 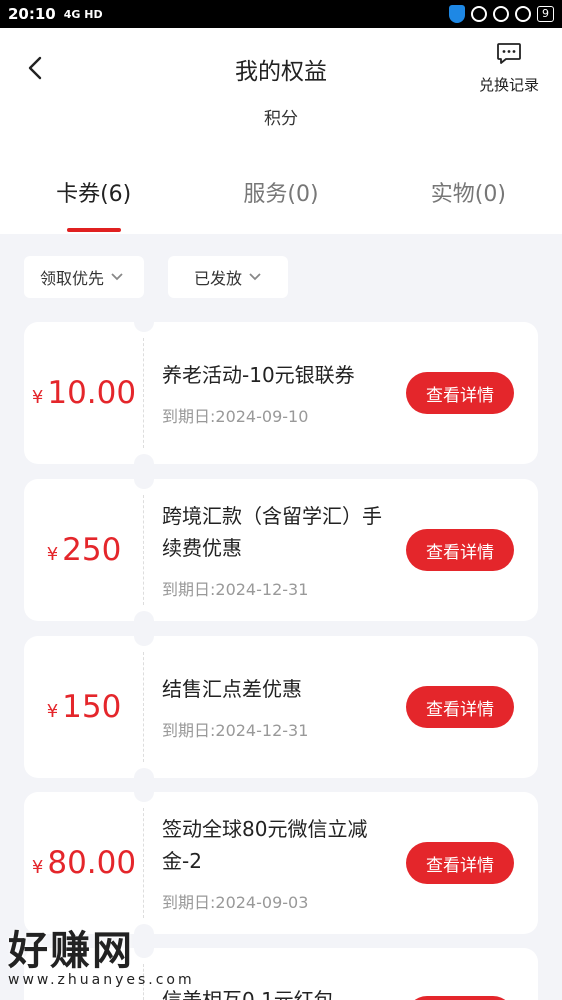 What do you see at coordinates (94, 194) in the screenshot?
I see `tab-cards-label: 卡券(6)` at bounding box center [94, 194].